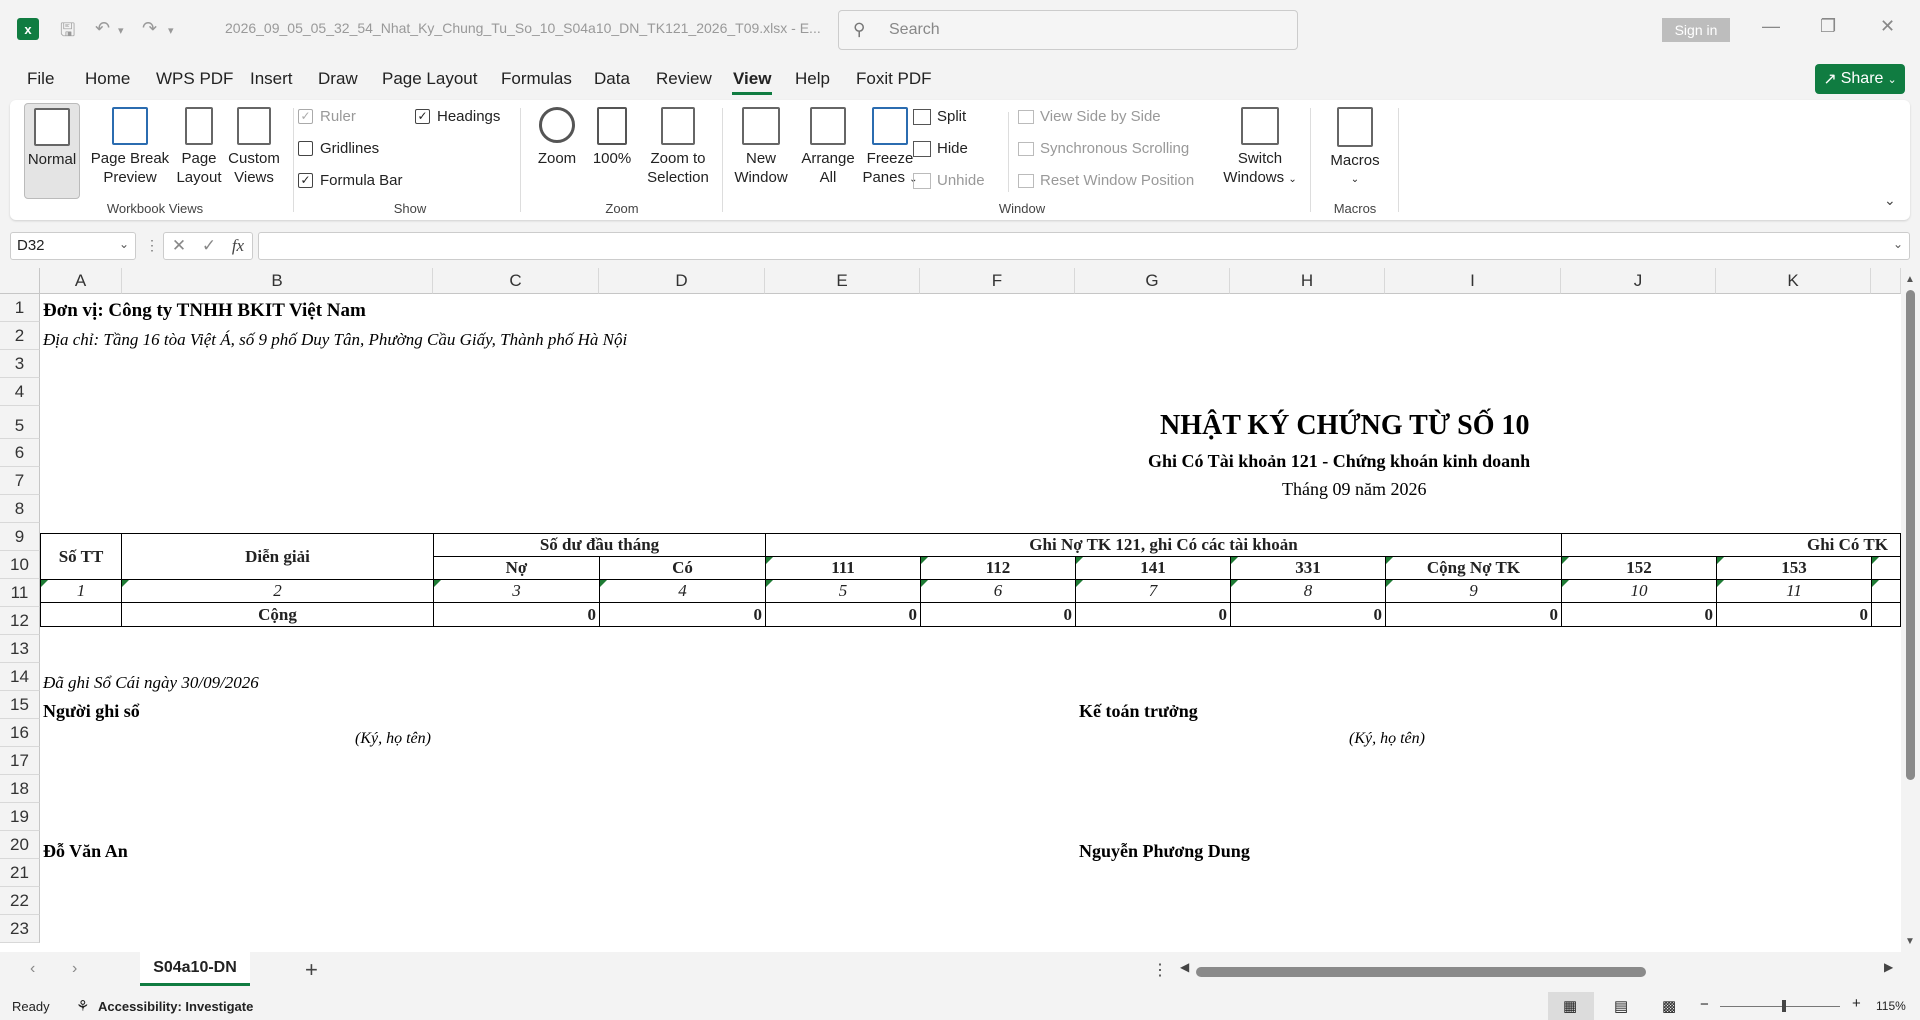 The image size is (1920, 1020). I want to click on row-header-22: 22, so click(20, 901).